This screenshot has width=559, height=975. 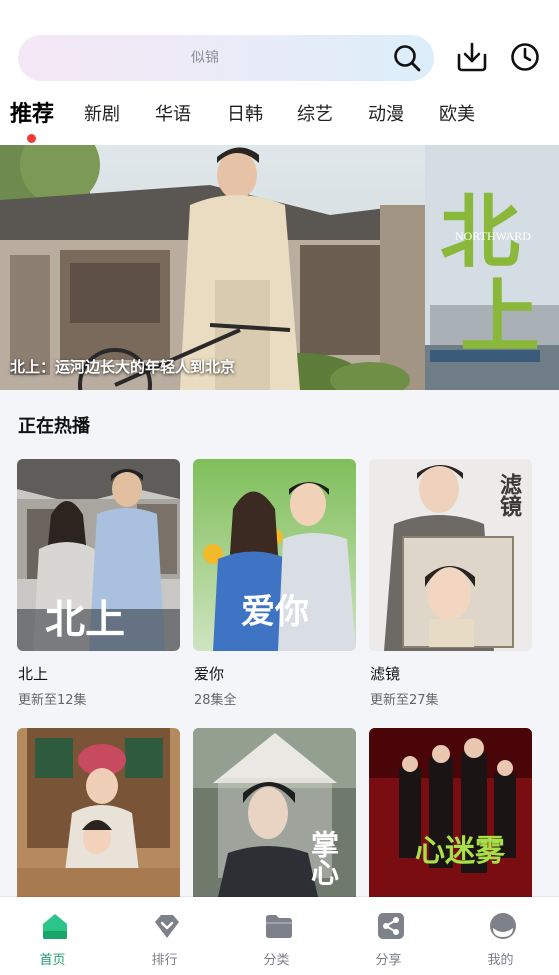 I want to click on nav-share: 分享, so click(x=392, y=936).